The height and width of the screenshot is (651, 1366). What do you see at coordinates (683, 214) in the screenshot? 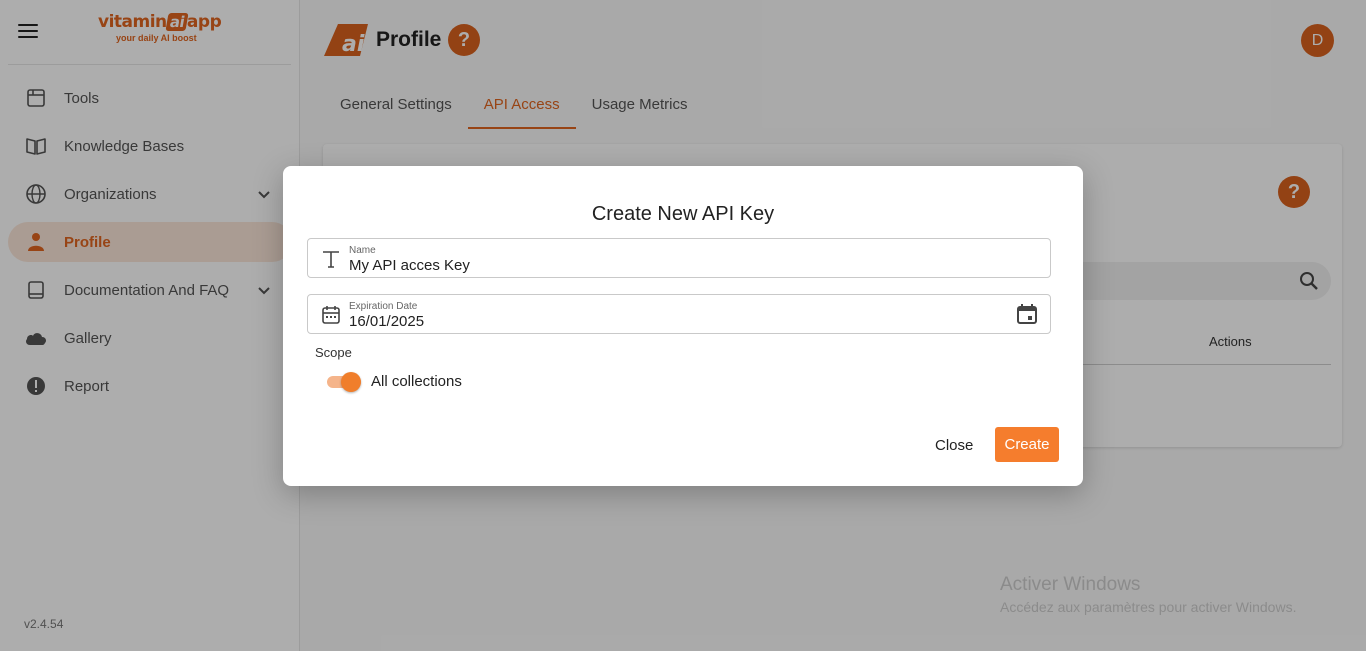
I see `dialog-title: Create New API Key` at bounding box center [683, 214].